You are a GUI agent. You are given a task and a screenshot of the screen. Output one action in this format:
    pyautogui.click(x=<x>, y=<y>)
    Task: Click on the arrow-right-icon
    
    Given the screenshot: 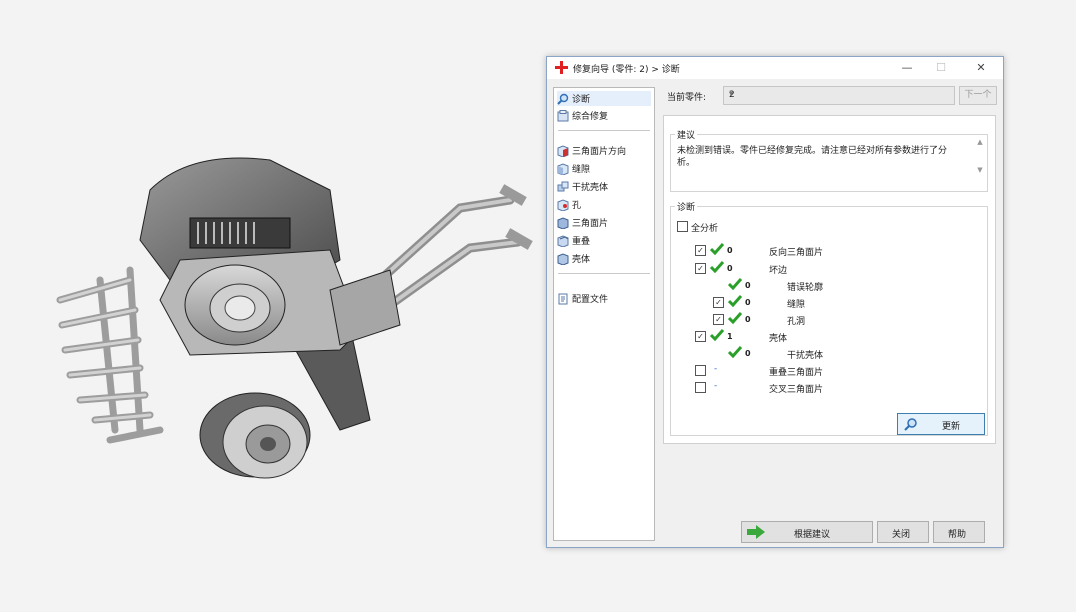 What is the action you would take?
    pyautogui.click(x=756, y=532)
    